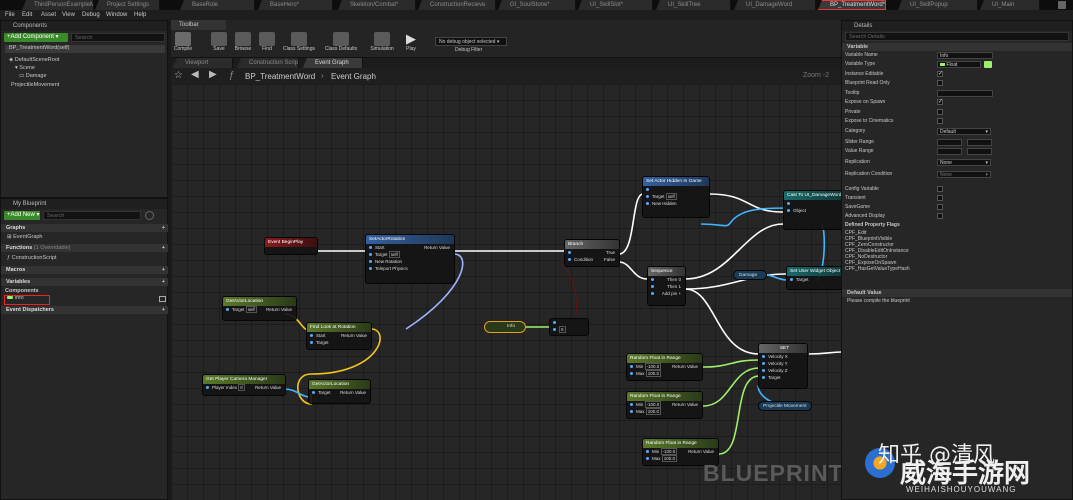 The height and width of the screenshot is (500, 1073). What do you see at coordinates (959, 64) in the screenshot?
I see `variable-type-select: Float` at bounding box center [959, 64].